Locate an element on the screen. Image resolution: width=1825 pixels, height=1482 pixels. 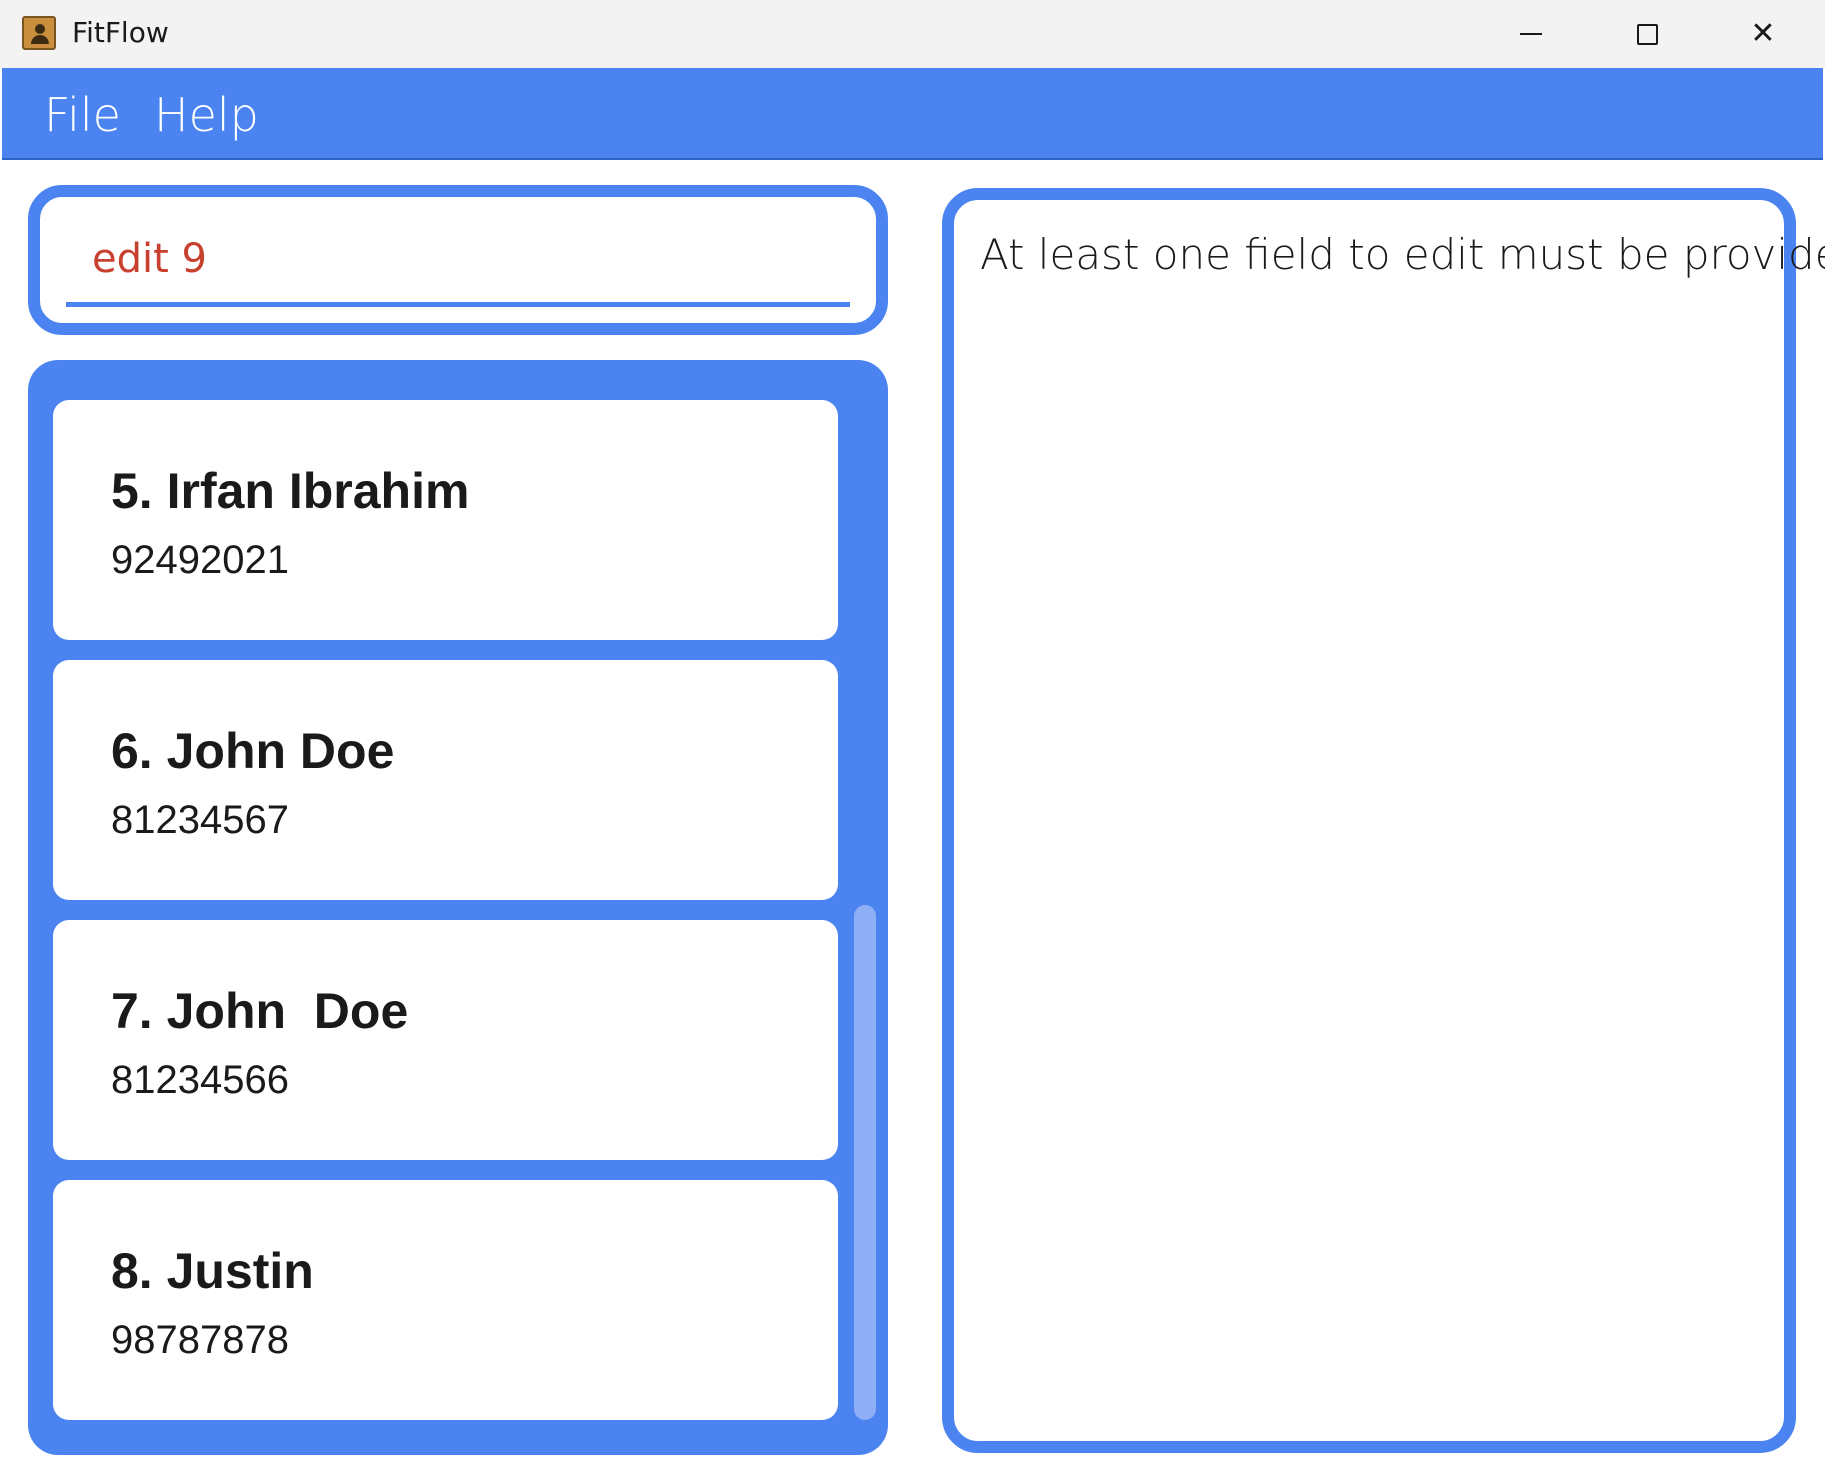
maximize-button is located at coordinates (1647, 34).